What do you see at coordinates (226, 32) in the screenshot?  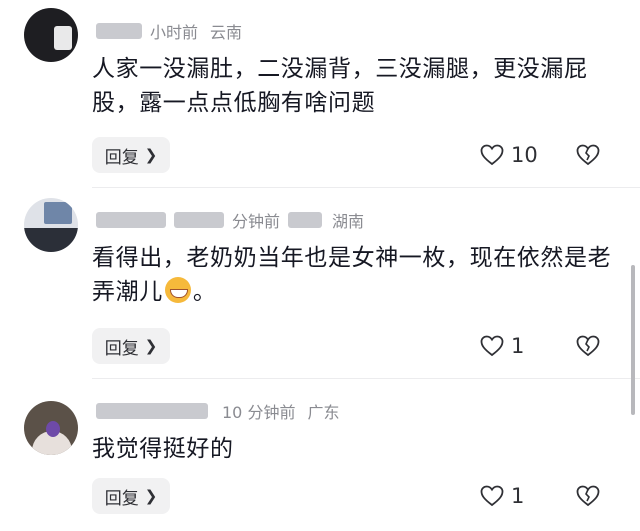 I see `comment-location: 云南` at bounding box center [226, 32].